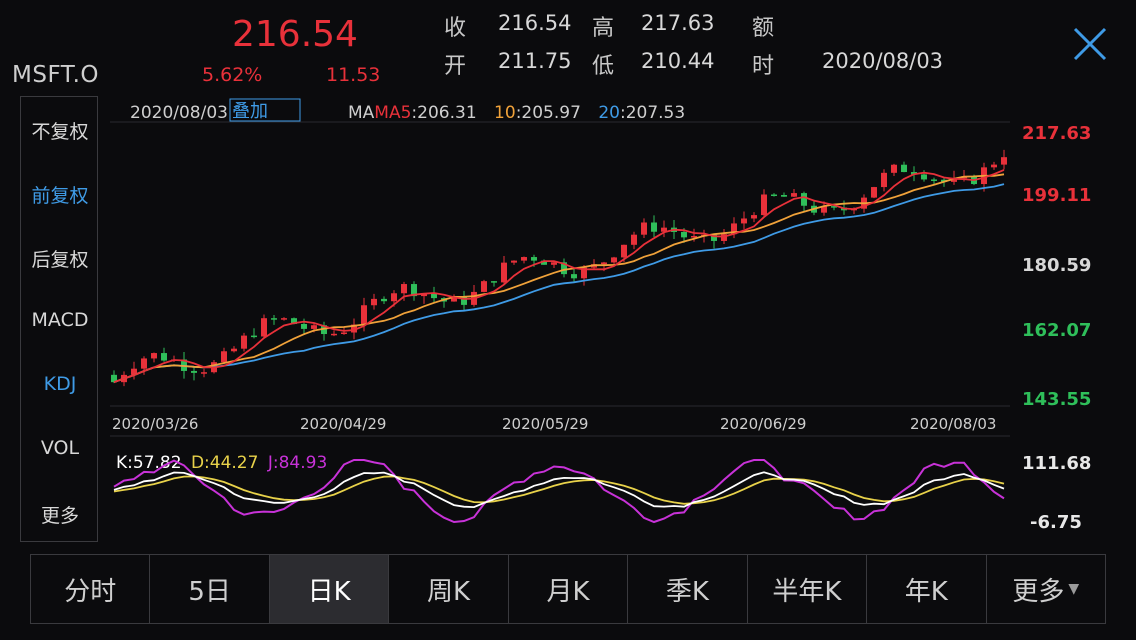  I want to click on menu-item-more: 更多, so click(60, 514).